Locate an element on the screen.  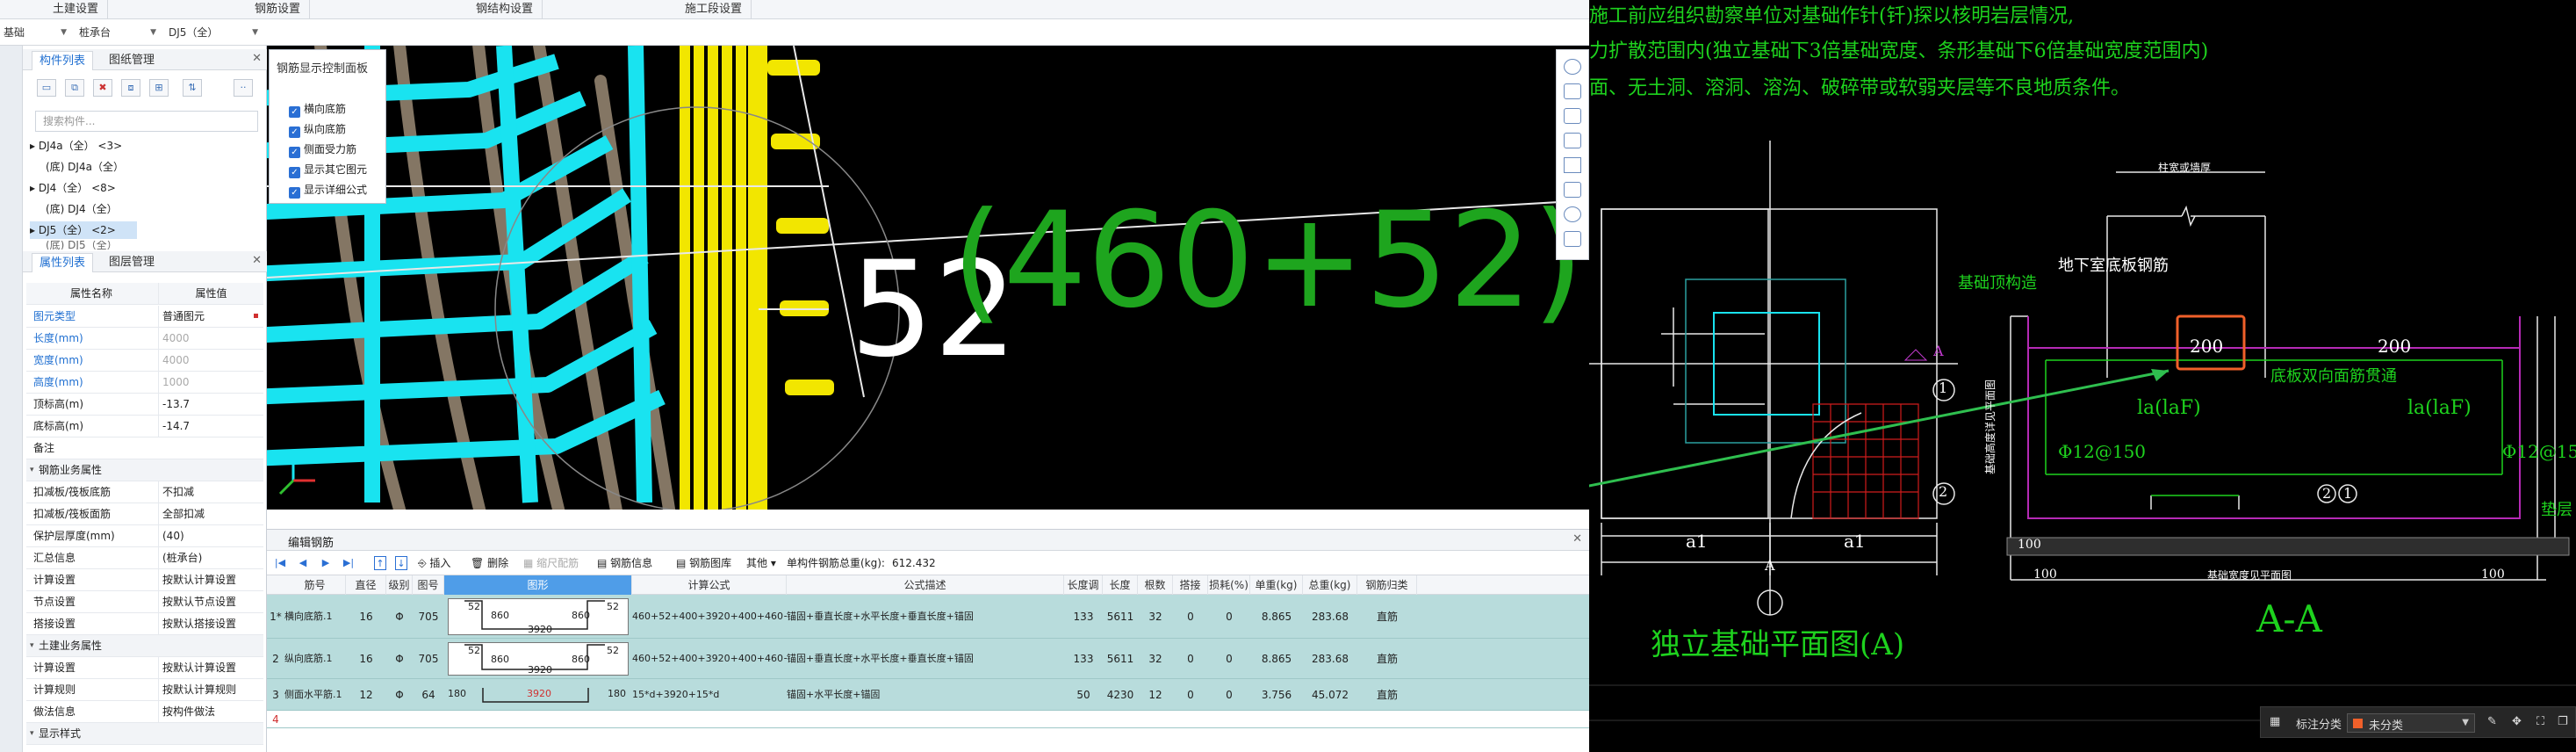
property-value: 普通图元 is located at coordinates (209, 317).